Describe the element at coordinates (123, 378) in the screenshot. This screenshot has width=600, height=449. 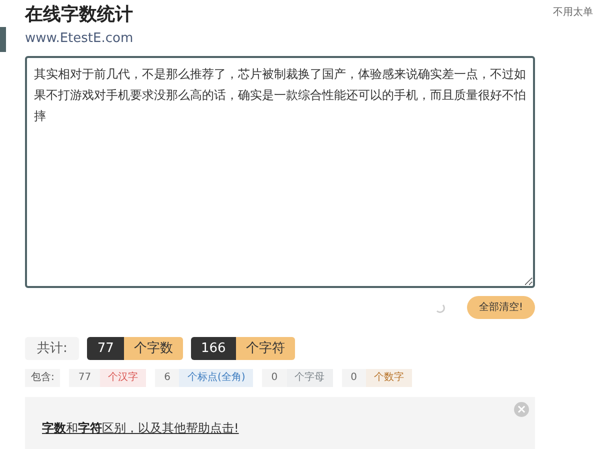
I see `breakdown-unit: 个汉字` at that location.